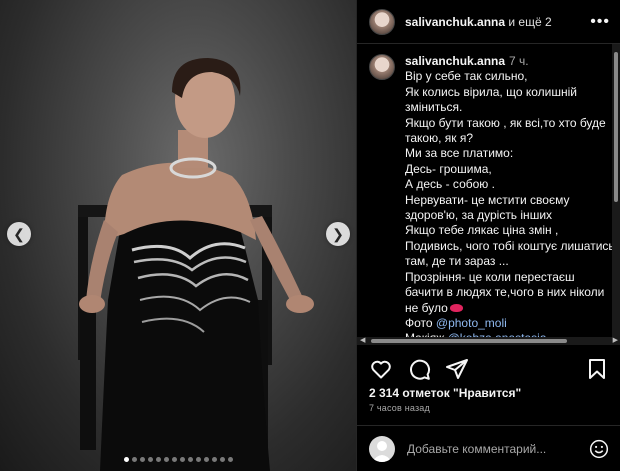 This screenshot has height=471, width=620. Describe the element at coordinates (599, 449) in the screenshot. I see `smiley-icon` at that location.